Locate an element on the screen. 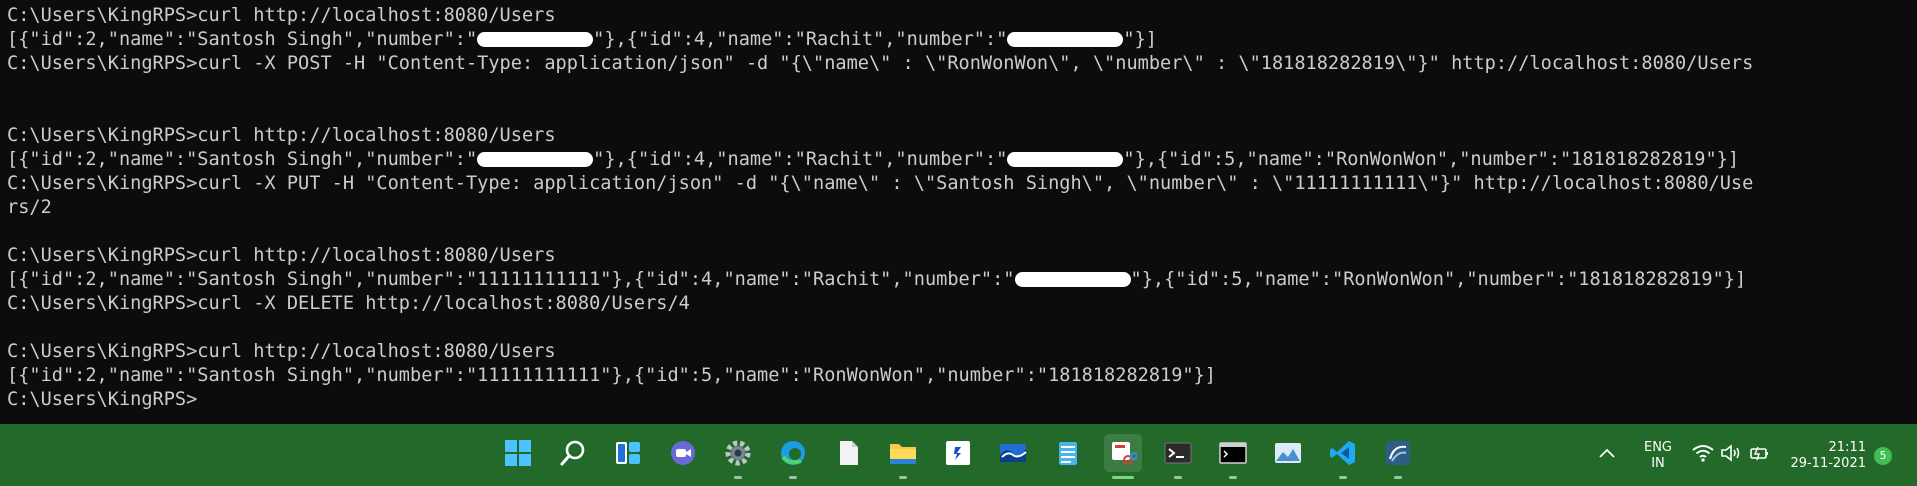 The image size is (1917, 486). mail-icon is located at coordinates (1013, 453).